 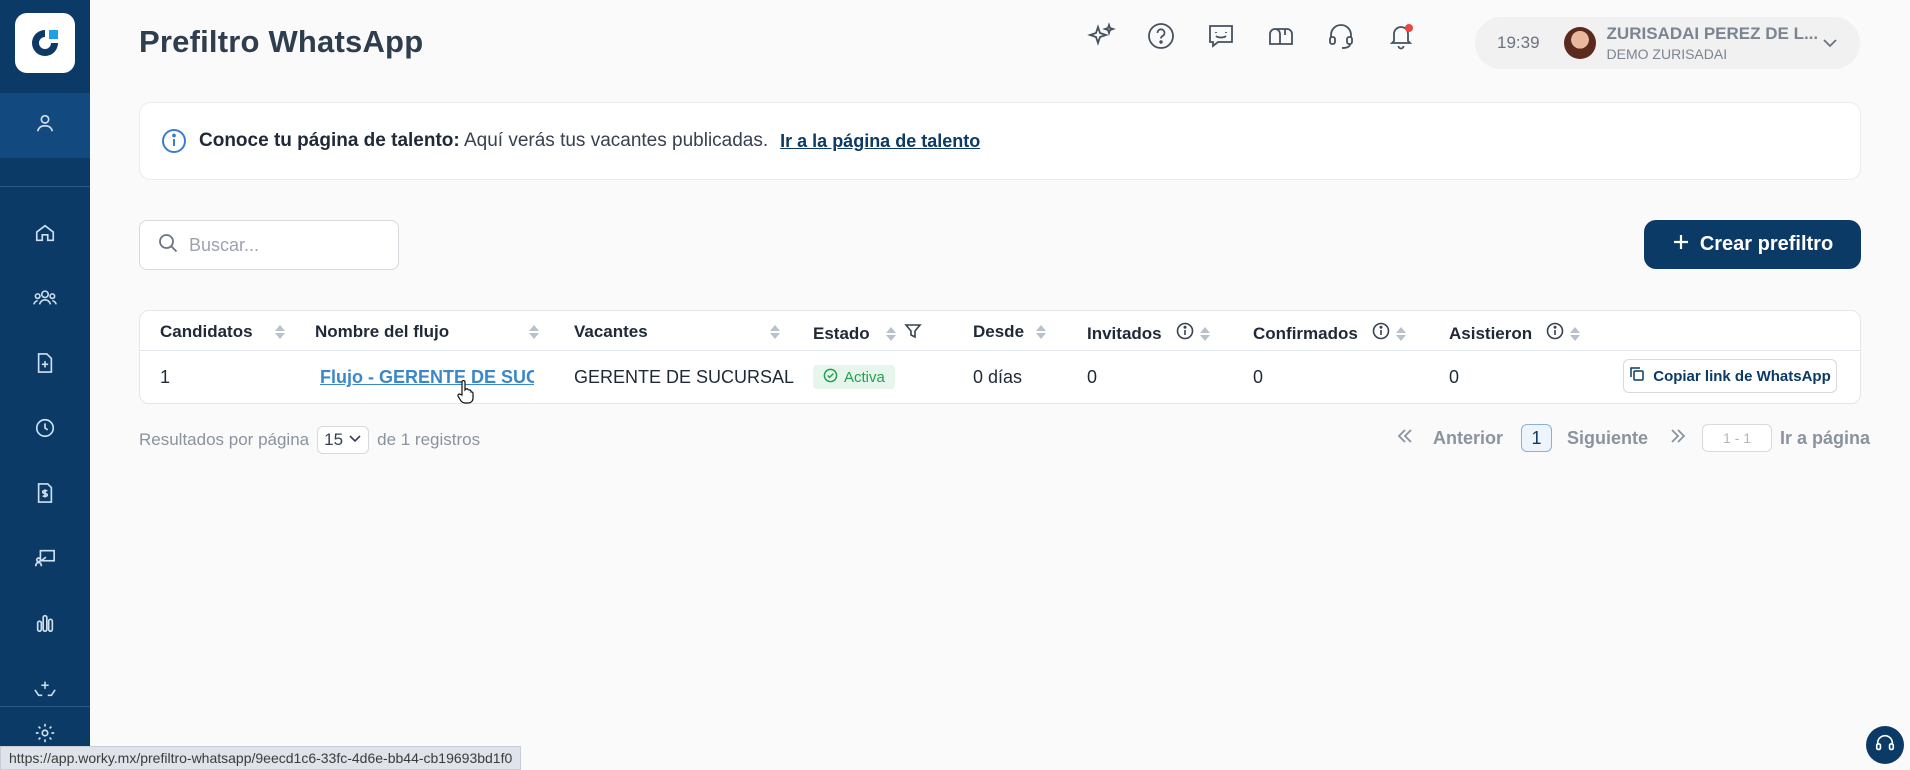 What do you see at coordinates (684, 377) in the screenshot?
I see `cell-vacantes: GERENTE DE SUCURSAL` at bounding box center [684, 377].